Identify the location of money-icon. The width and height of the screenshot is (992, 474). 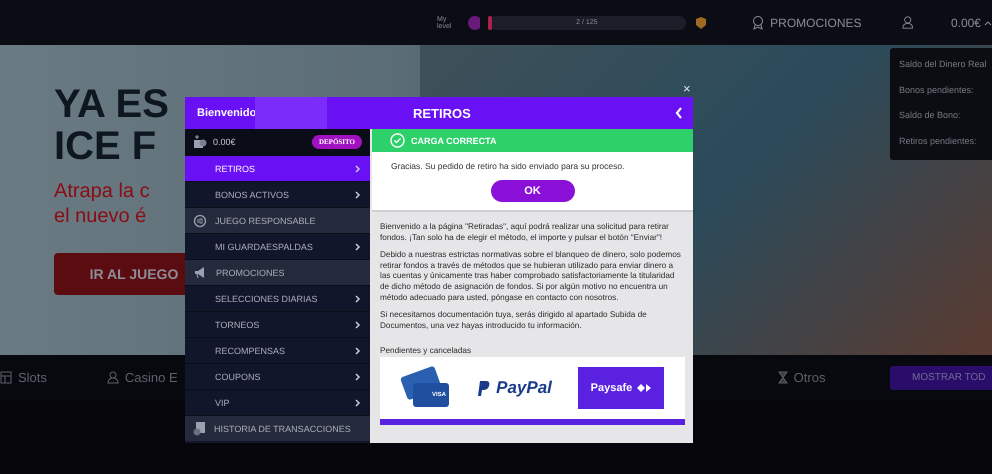
(200, 142).